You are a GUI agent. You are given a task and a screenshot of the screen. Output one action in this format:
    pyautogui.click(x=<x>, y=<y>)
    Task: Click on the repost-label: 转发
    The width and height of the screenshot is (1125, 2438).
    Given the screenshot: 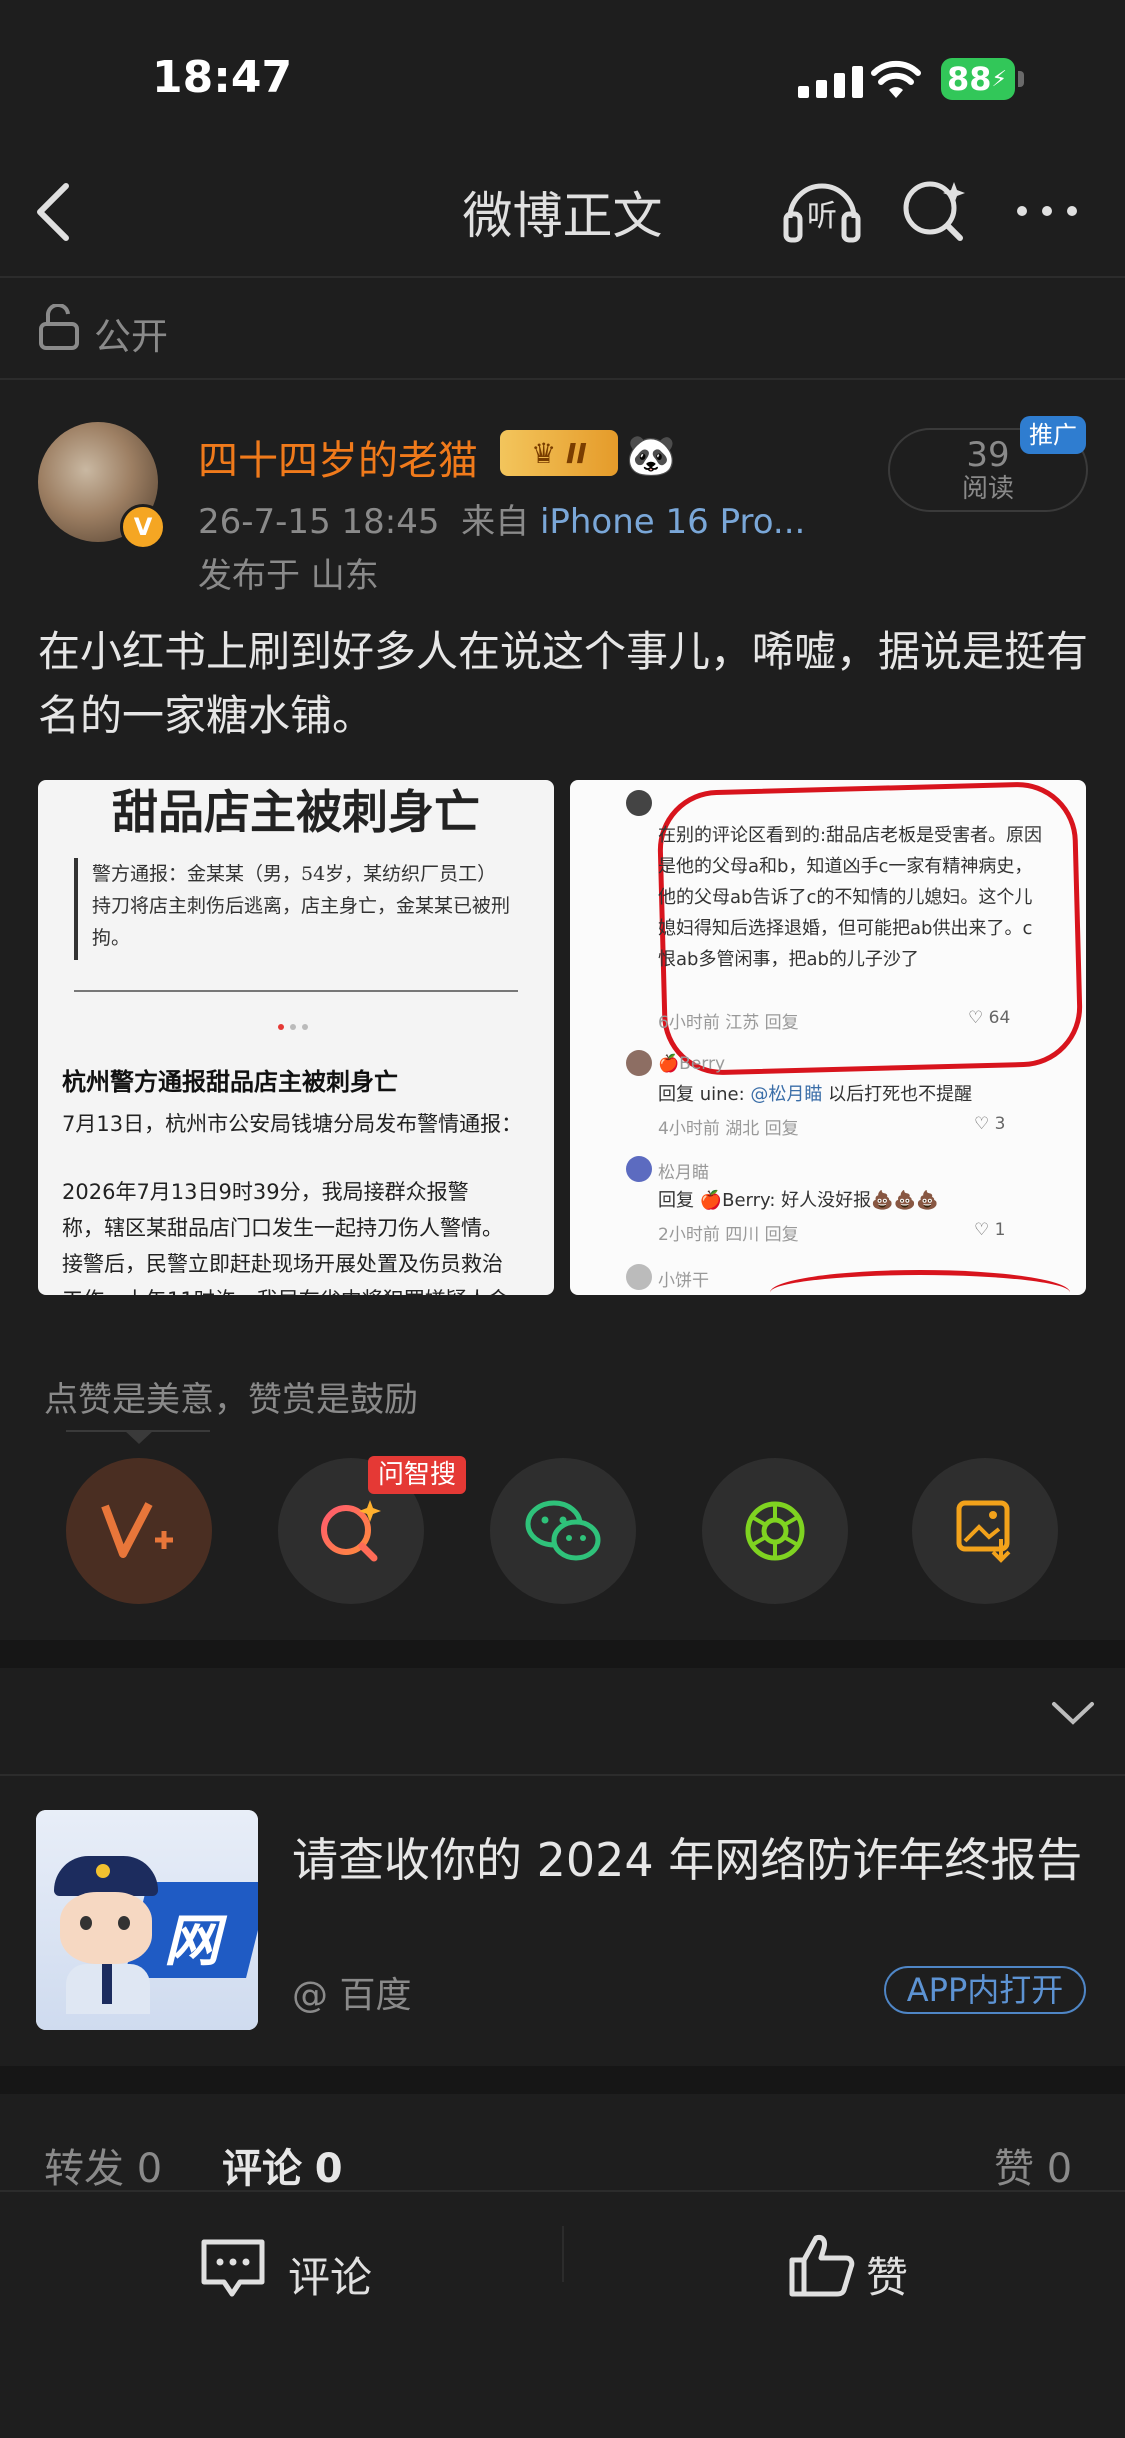 What is the action you would take?
    pyautogui.click(x=84, y=2169)
    